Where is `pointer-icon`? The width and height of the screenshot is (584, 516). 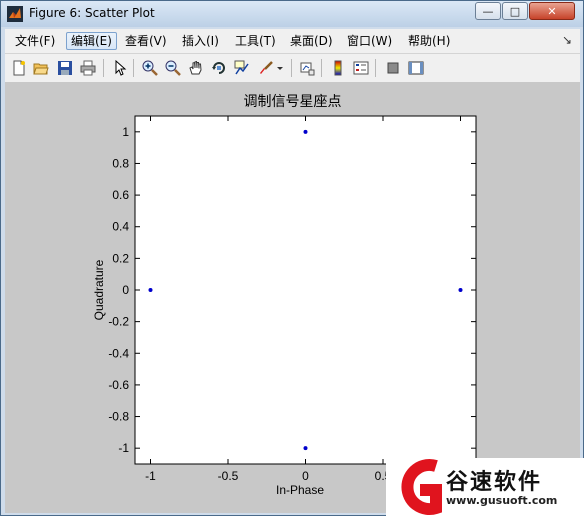
pointer-icon is located at coordinates (120, 68).